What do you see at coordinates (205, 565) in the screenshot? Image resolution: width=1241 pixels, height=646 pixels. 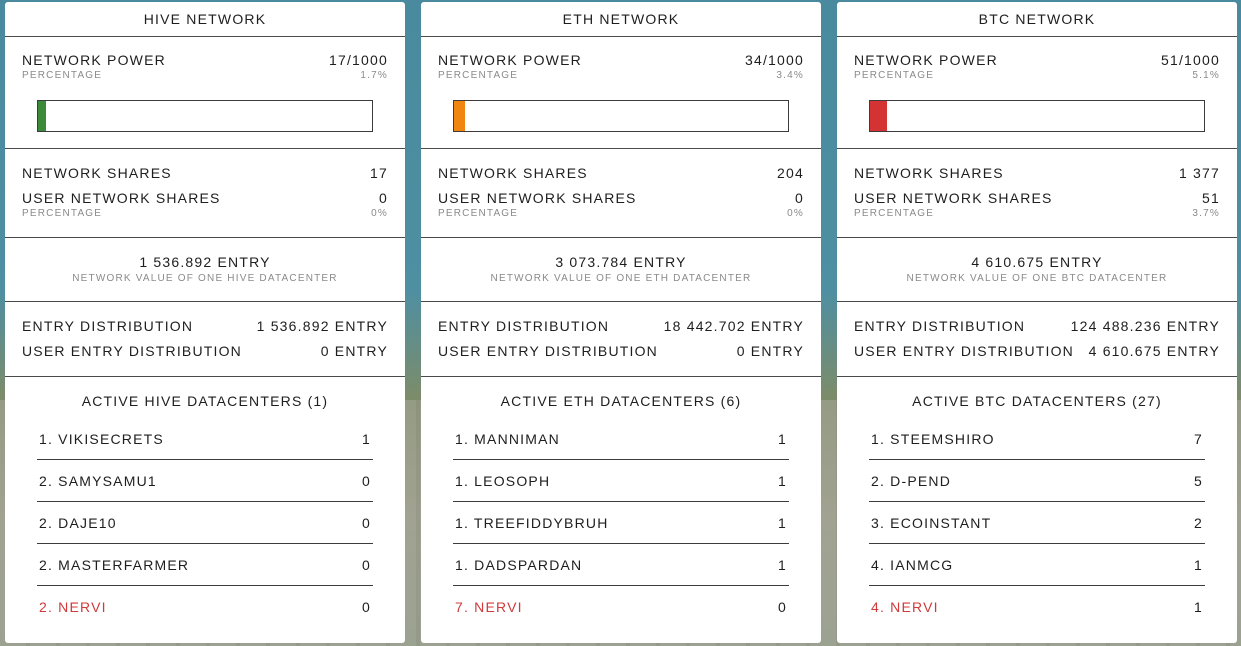 I see `datacenter-row: 2. MASTERFARMER 0` at bounding box center [205, 565].